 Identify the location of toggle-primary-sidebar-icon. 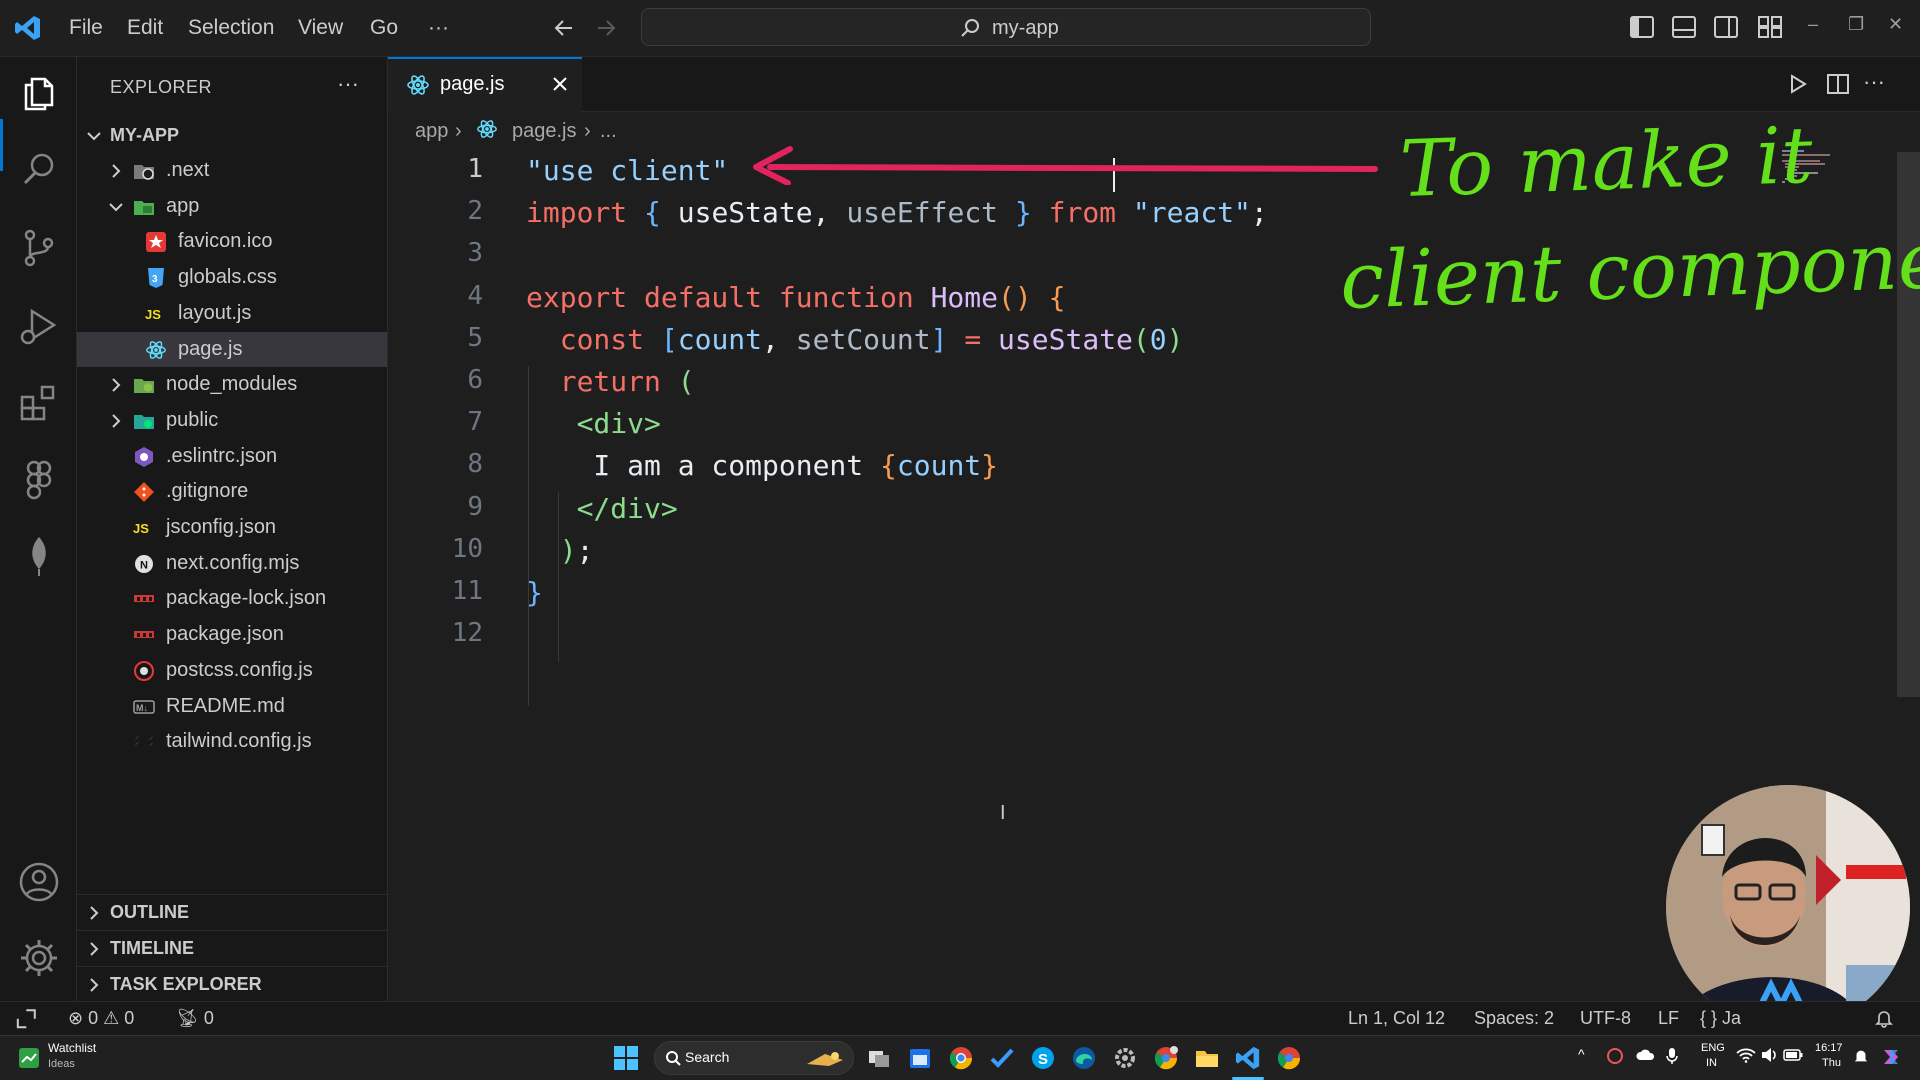
(1642, 29).